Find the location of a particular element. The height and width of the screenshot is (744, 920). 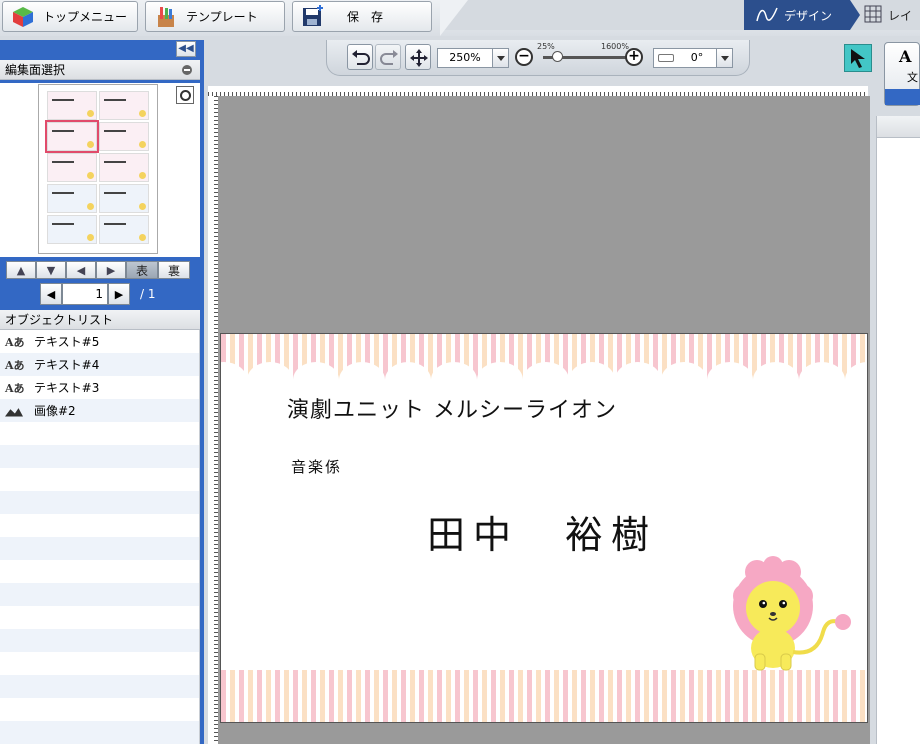

collapse-panel-button: ◀◀ is located at coordinates (186, 49).